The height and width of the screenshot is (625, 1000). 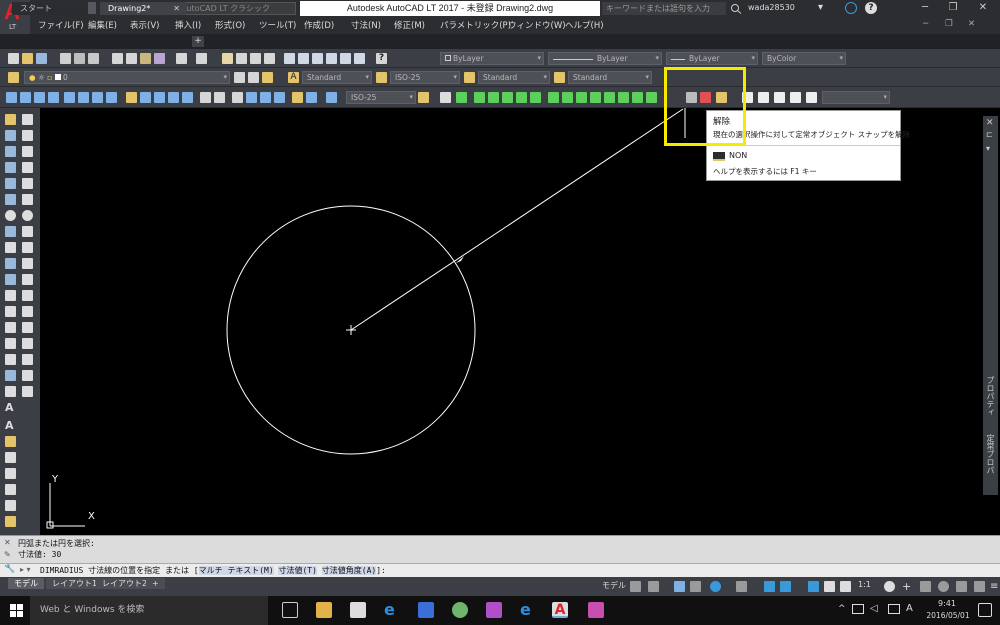 I want to click on doc-restore-button: ❐, so click(x=949, y=24).